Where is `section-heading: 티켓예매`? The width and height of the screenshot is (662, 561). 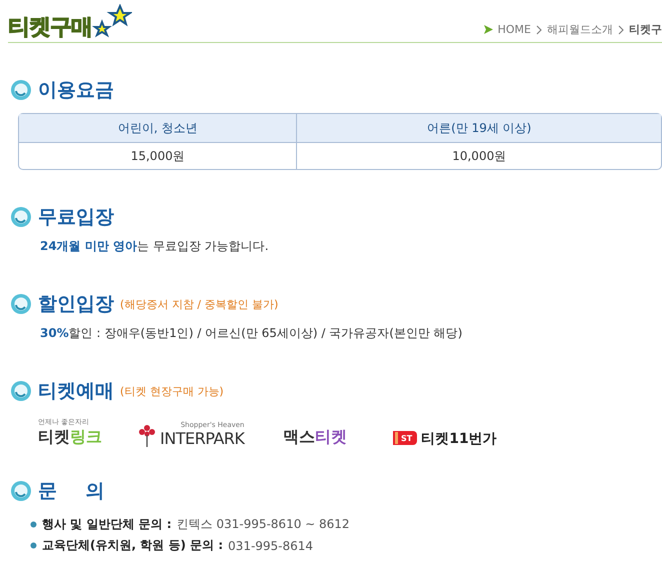 section-heading: 티켓예매 is located at coordinates (76, 391).